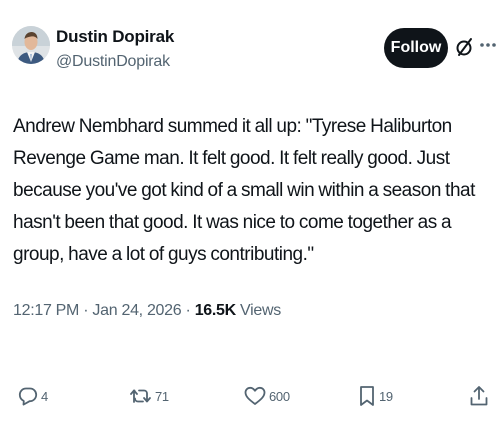 This screenshot has width=500, height=440. I want to click on tweet-meta: 12:17 PM · Jan 24, 2026 · 16.5K Views, so click(147, 310).